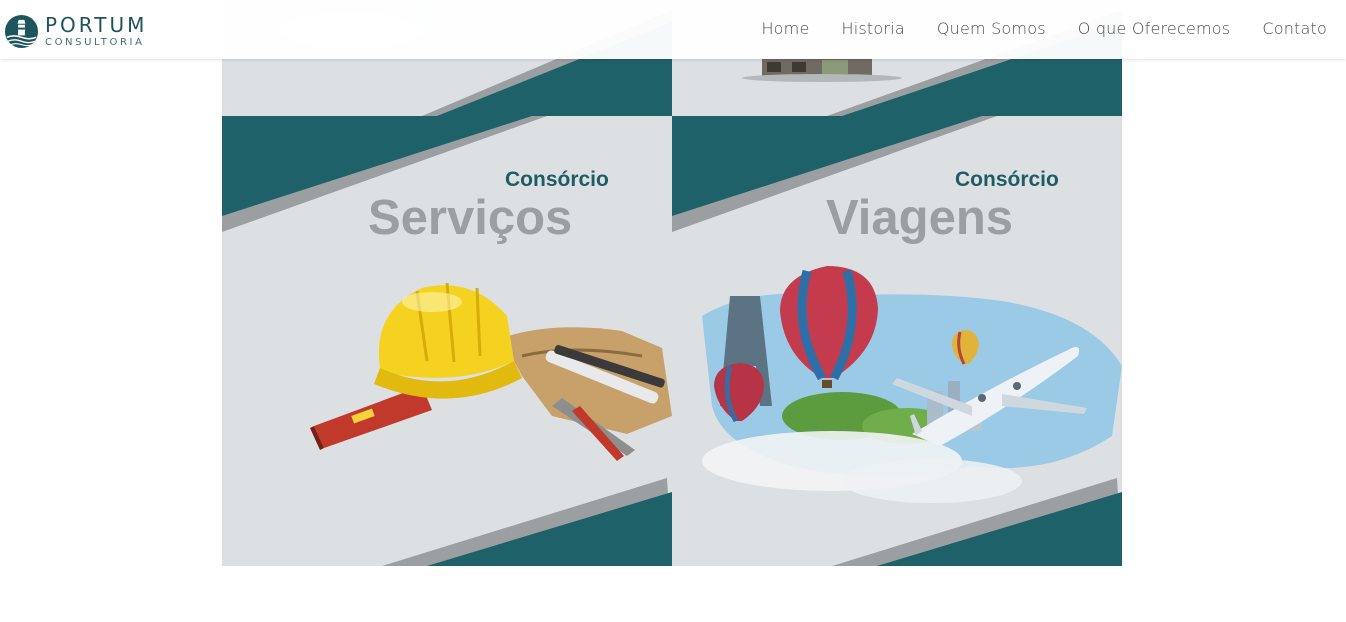 This screenshot has height=622, width=1346. Describe the element at coordinates (1294, 28) in the screenshot. I see `nav-contato: Contato` at that location.